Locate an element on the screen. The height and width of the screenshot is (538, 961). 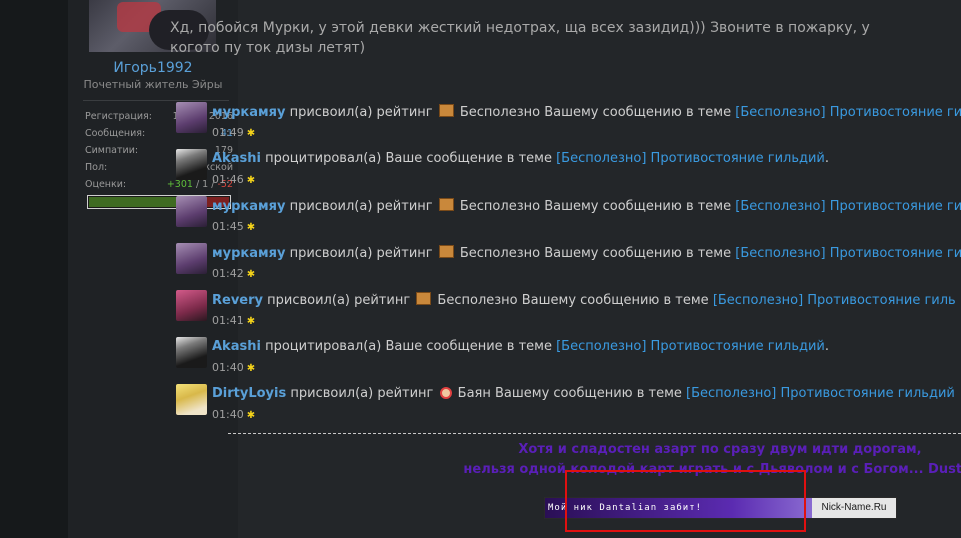
alert-time: 01:41 ✱ is located at coordinates (233, 320).